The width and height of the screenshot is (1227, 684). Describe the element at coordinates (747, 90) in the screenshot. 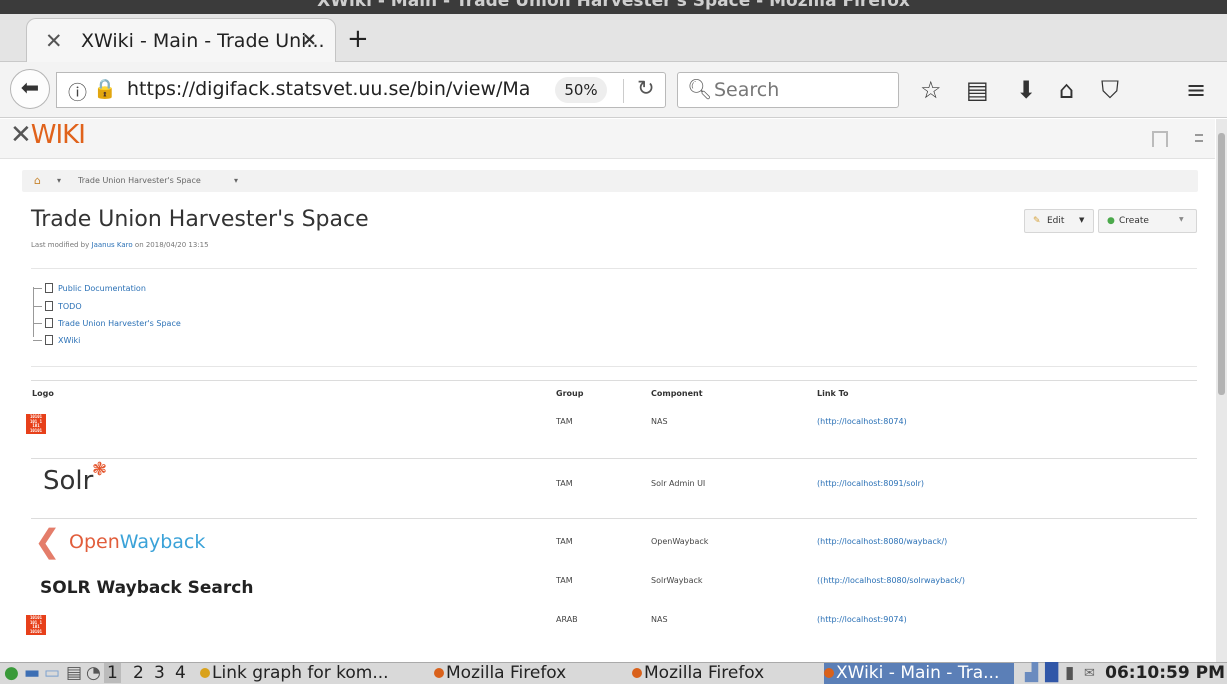

I see `search-placeholder: Search` at that location.